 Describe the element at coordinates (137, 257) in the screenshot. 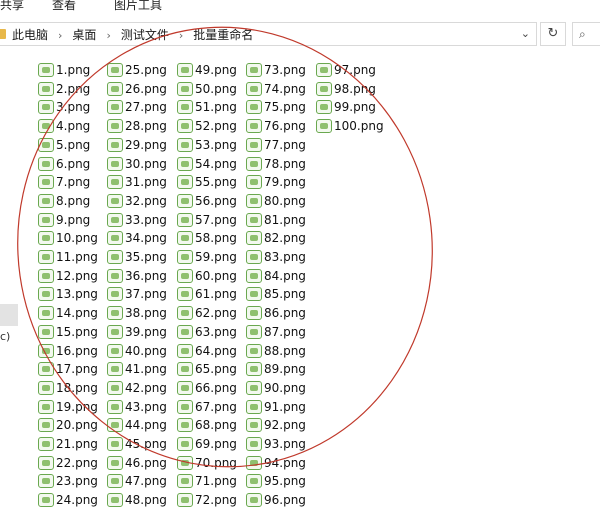

I see `file-item: 35.png` at that location.